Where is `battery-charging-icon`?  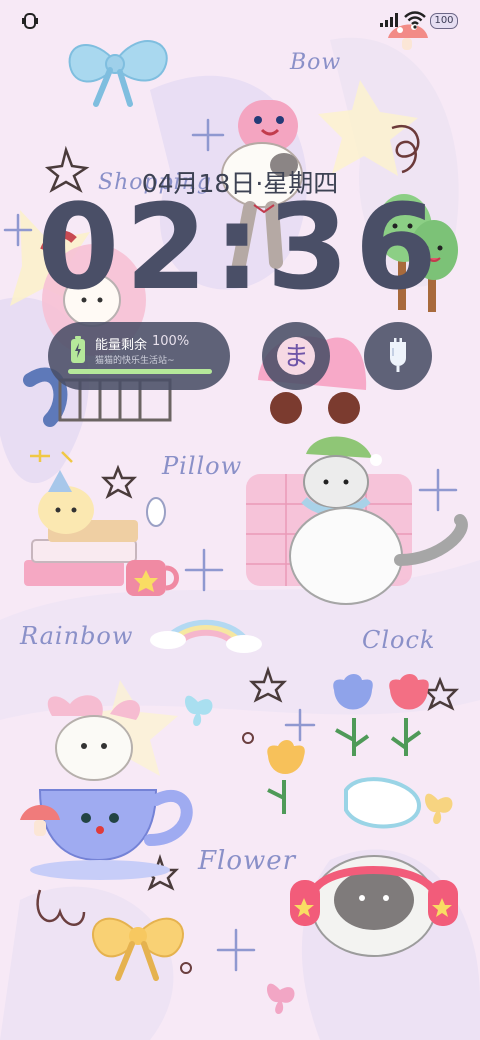 battery-charging-icon is located at coordinates (78, 349).